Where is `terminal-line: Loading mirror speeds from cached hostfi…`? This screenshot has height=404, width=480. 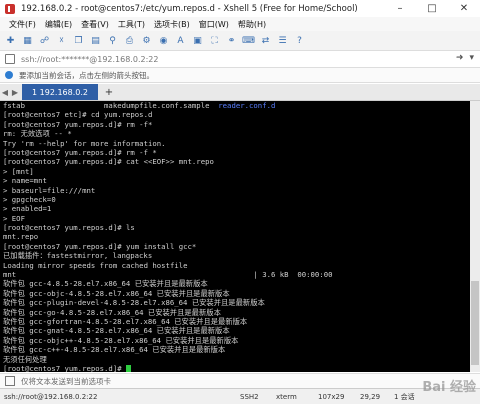
terminal-line: Loading mirror speeds from cached hostfi… is located at coordinates (236, 265).